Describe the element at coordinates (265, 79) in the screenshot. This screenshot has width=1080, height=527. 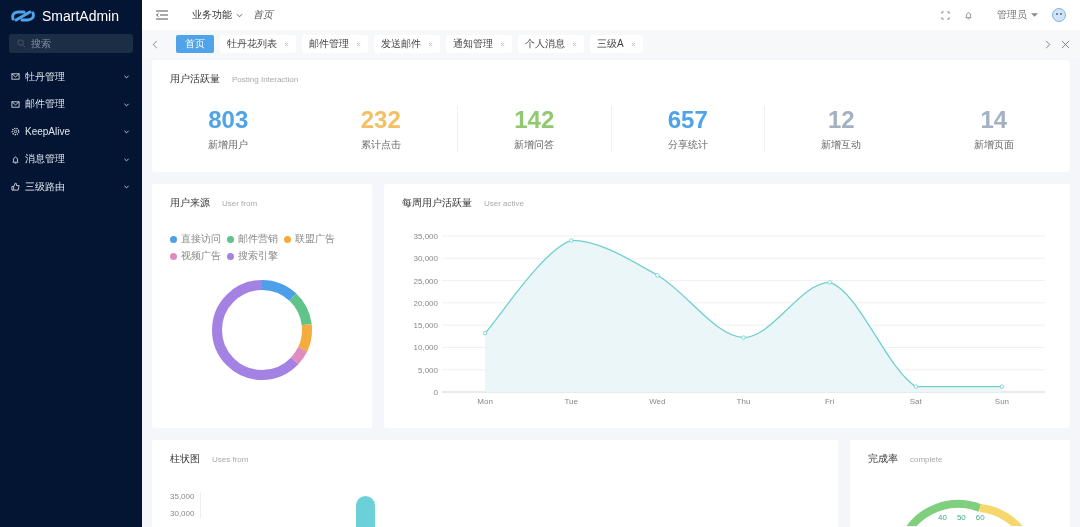
I see `card-subtitle: Posting Interaction` at that location.